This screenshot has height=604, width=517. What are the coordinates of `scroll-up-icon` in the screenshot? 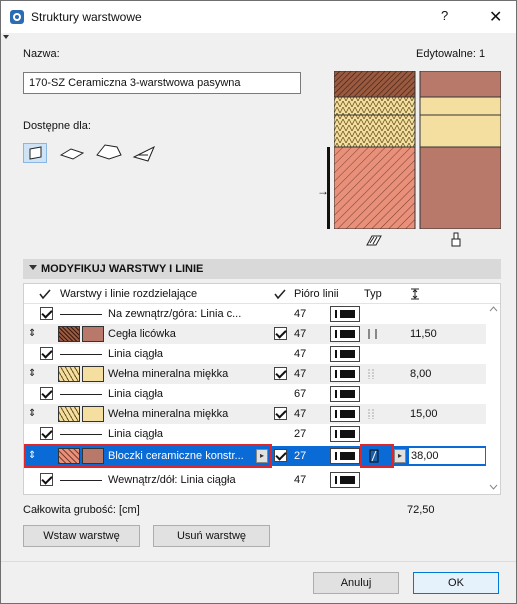 It's located at (493, 309).